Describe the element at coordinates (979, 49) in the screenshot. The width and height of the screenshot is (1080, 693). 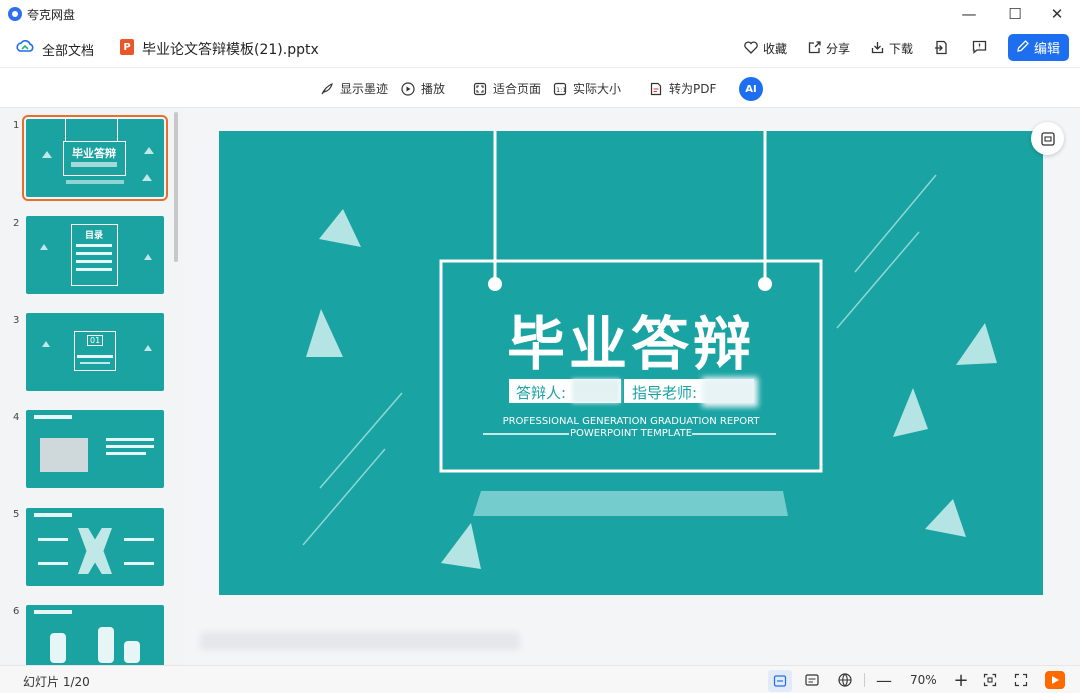
I see `feedback-icon` at that location.